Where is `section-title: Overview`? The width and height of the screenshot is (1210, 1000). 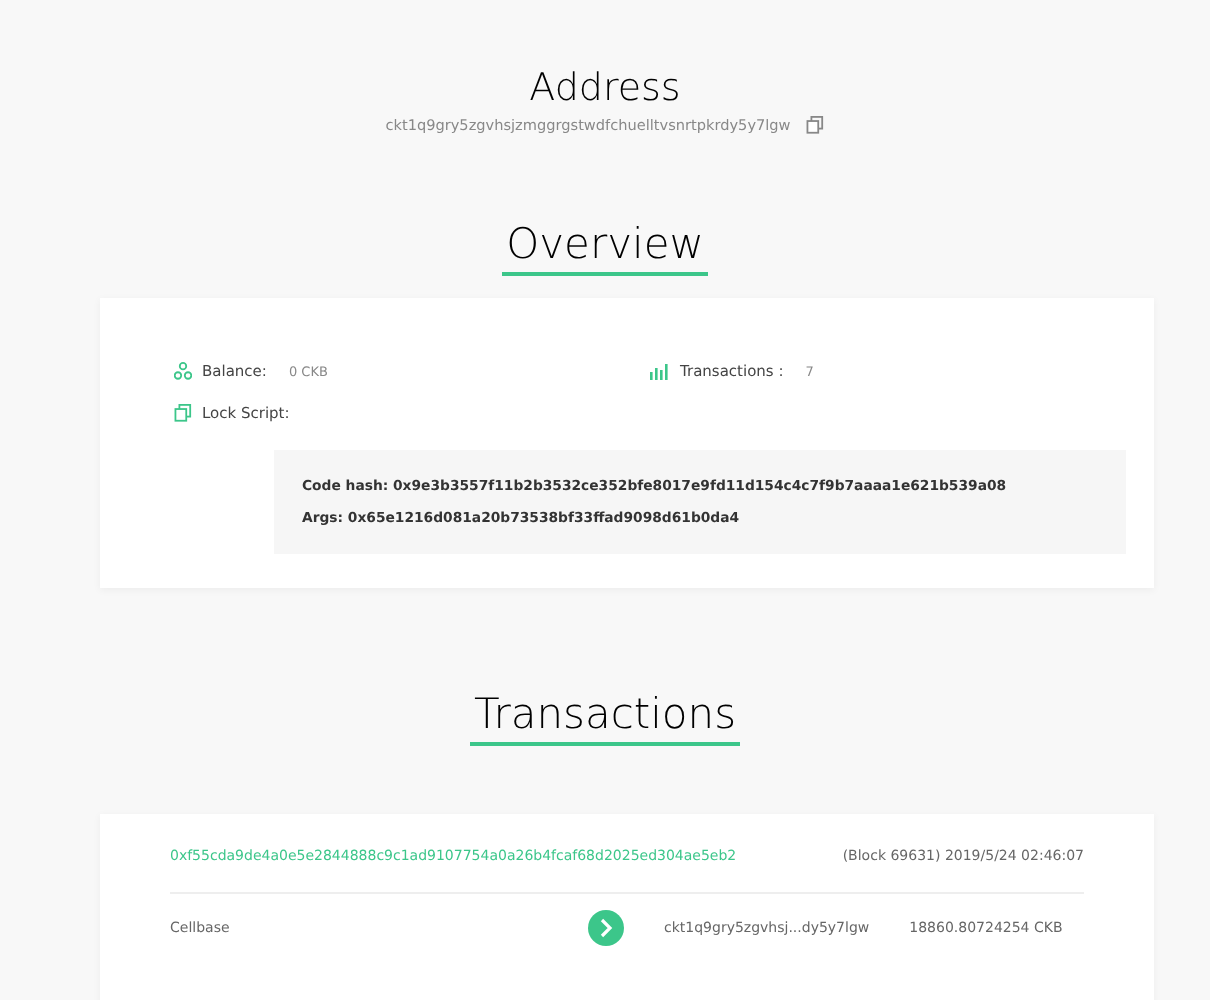 section-title: Overview is located at coordinates (605, 247).